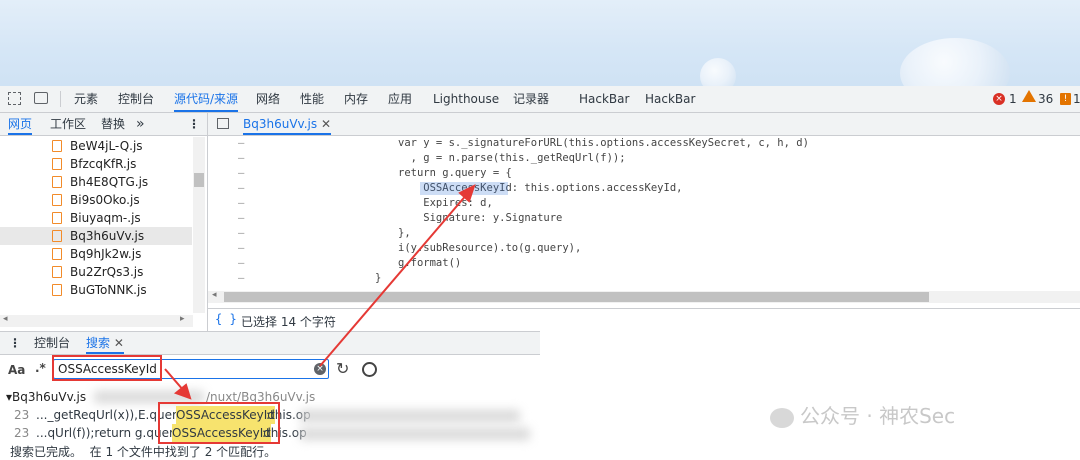 The width and height of the screenshot is (1080, 460). Describe the element at coordinates (320, 292) in the screenshot. I see `annotation-arrows` at that location.